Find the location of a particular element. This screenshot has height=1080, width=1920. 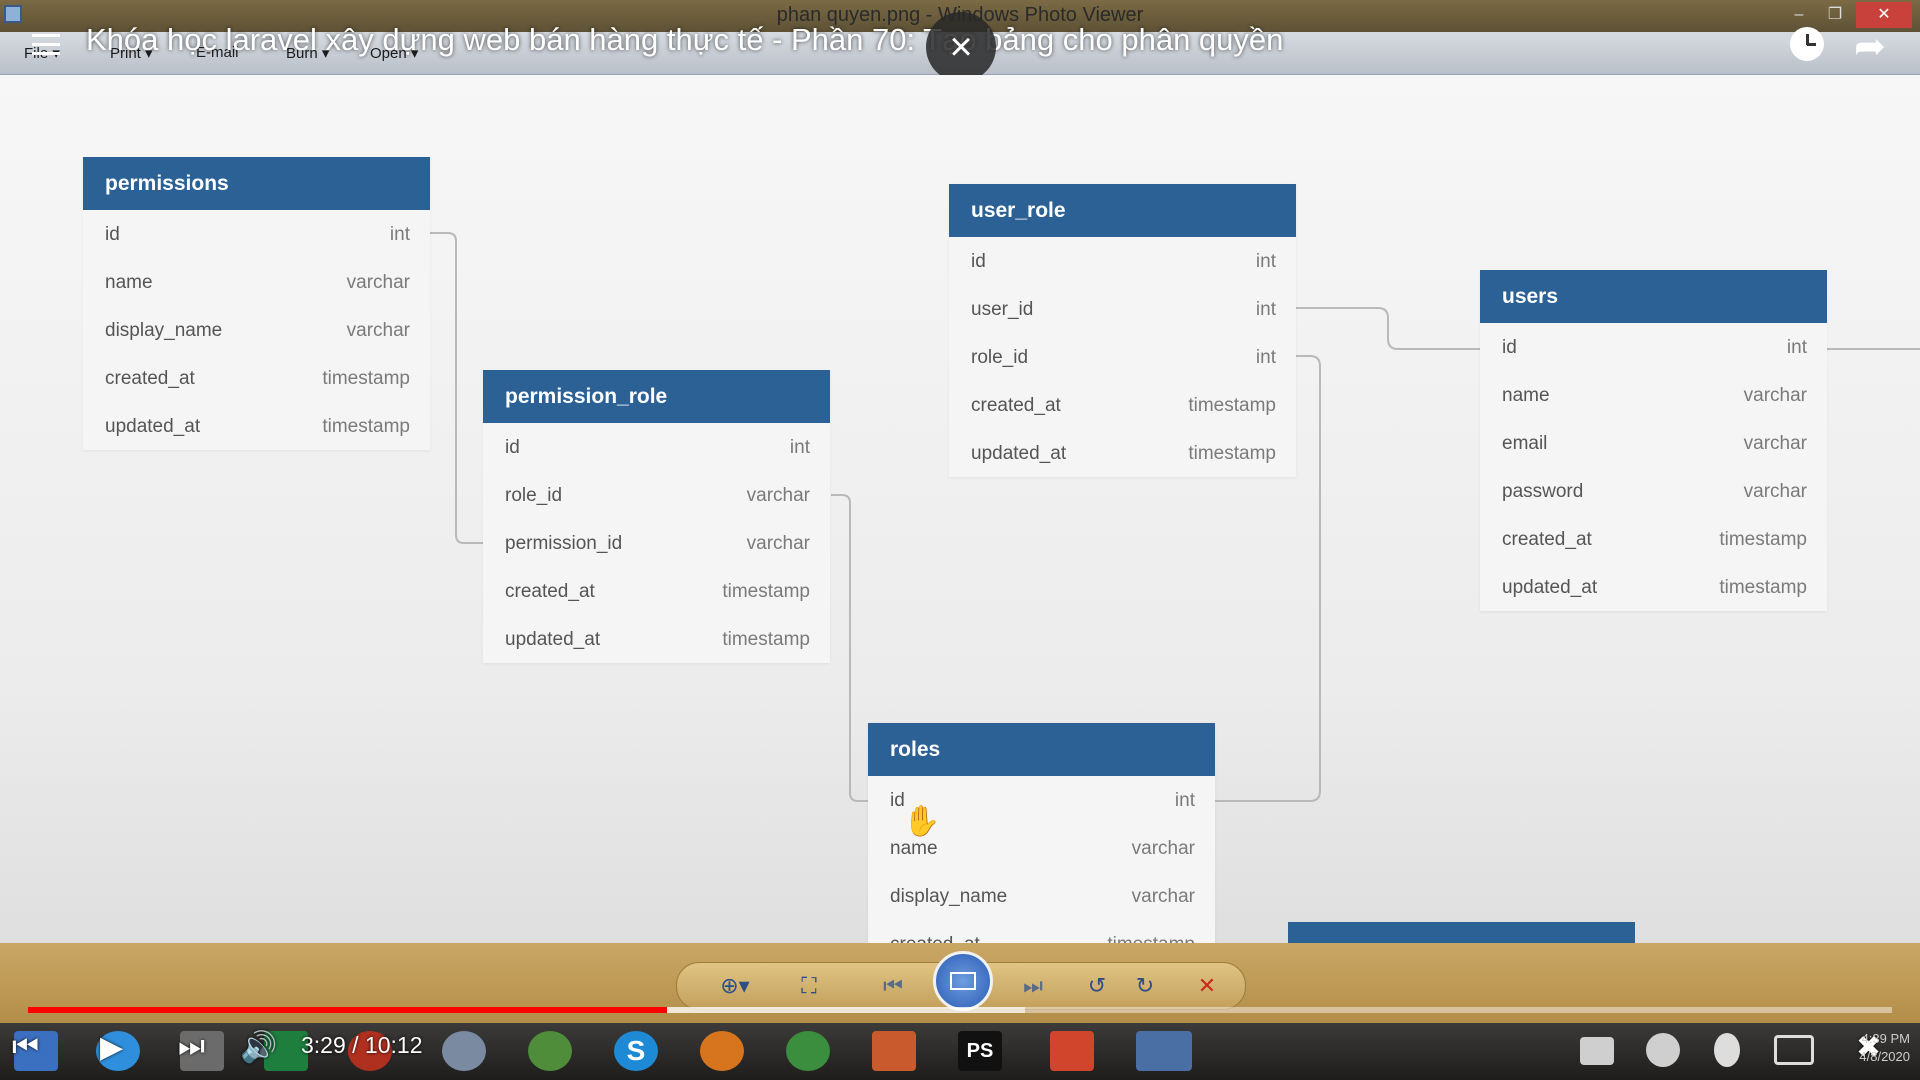

next-video-icon: ⏭ is located at coordinates (191, 1047).